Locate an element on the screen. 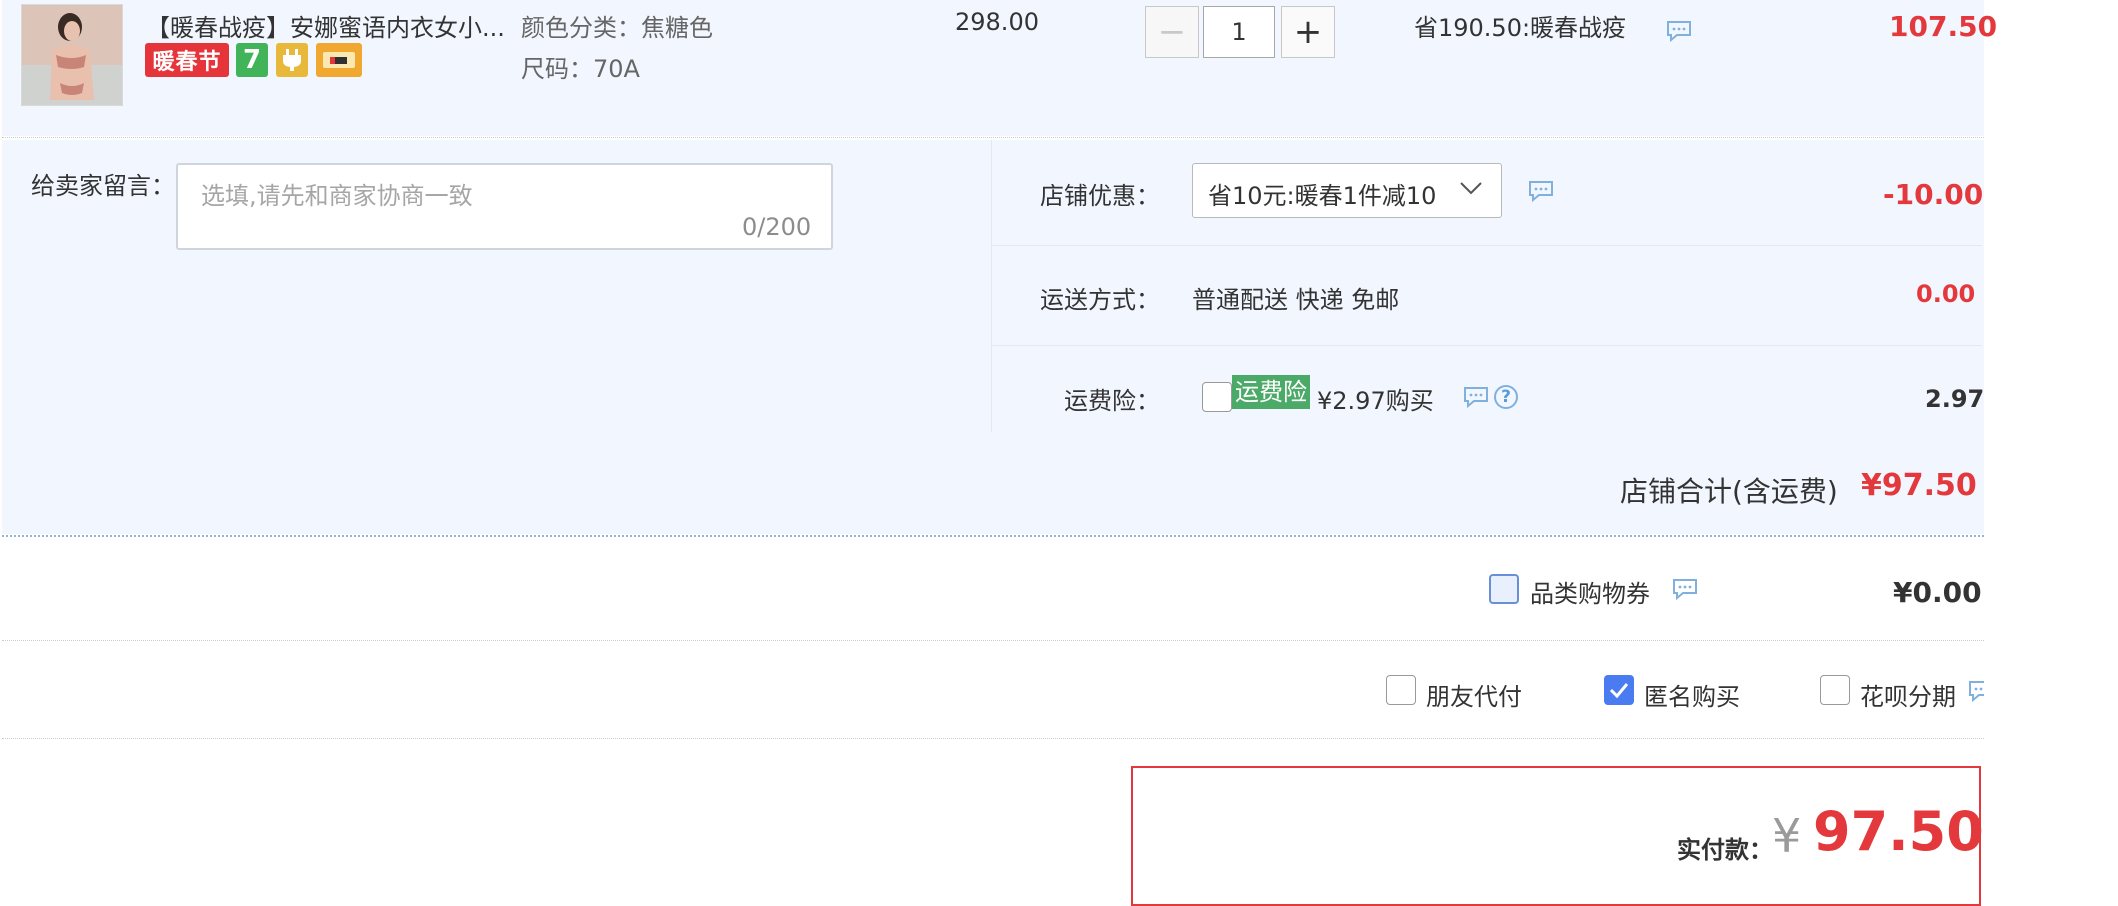 This screenshot has width=2118, height=906. festival-badge: 暖春节 is located at coordinates (187, 60).